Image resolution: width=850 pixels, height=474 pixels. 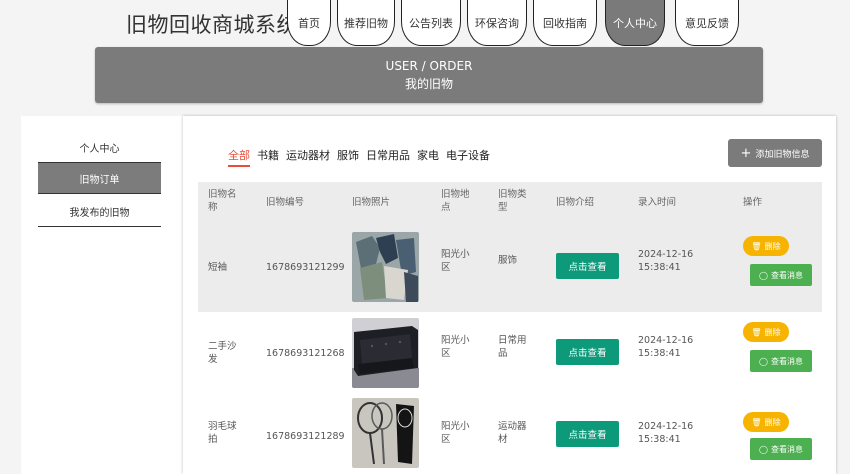 What do you see at coordinates (309, 23) in the screenshot?
I see `nav-tab-home: 首页` at bounding box center [309, 23].